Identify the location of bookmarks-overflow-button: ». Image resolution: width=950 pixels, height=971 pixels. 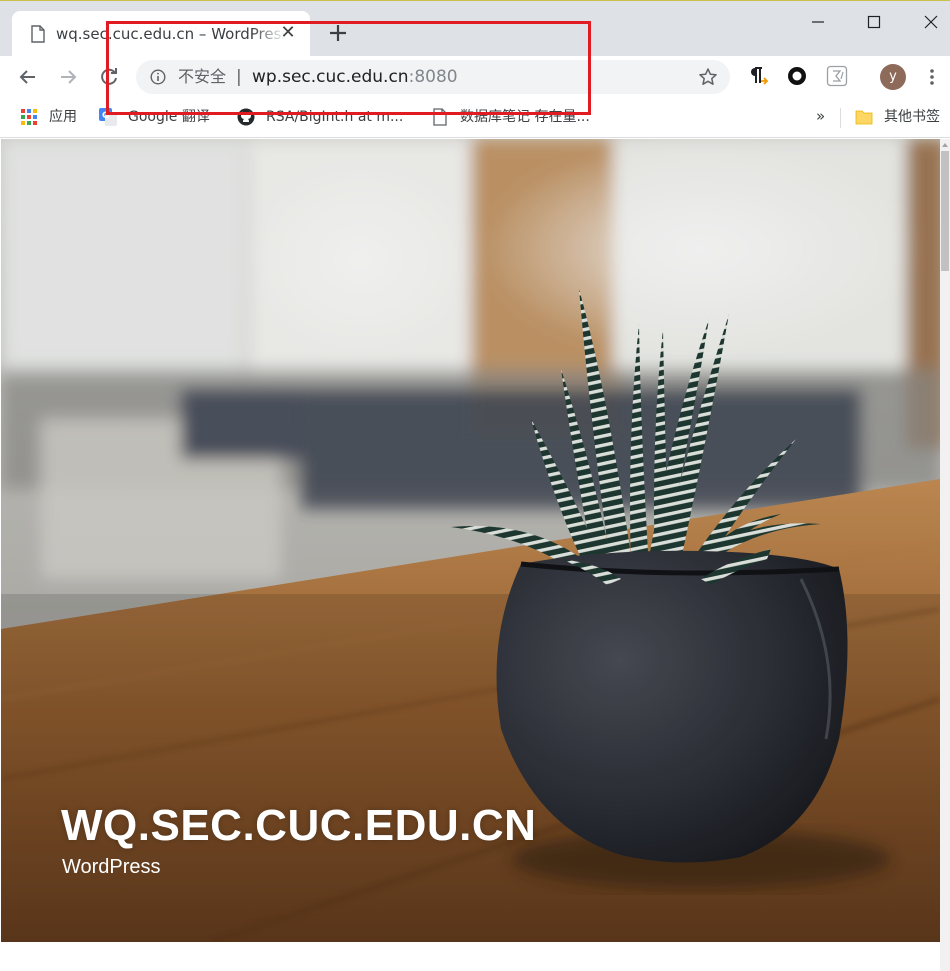
(820, 116).